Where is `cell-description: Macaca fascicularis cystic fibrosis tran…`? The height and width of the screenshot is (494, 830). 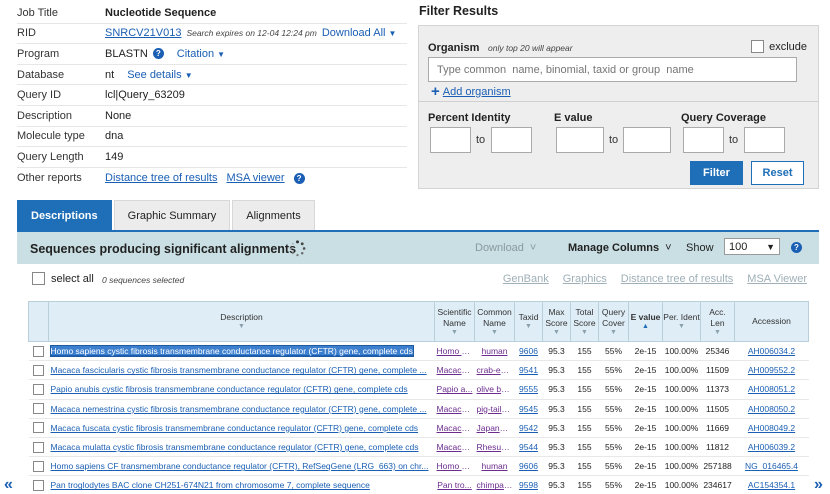
cell-description: Macaca fascicularis cystic fibrosis tran… is located at coordinates (241, 370).